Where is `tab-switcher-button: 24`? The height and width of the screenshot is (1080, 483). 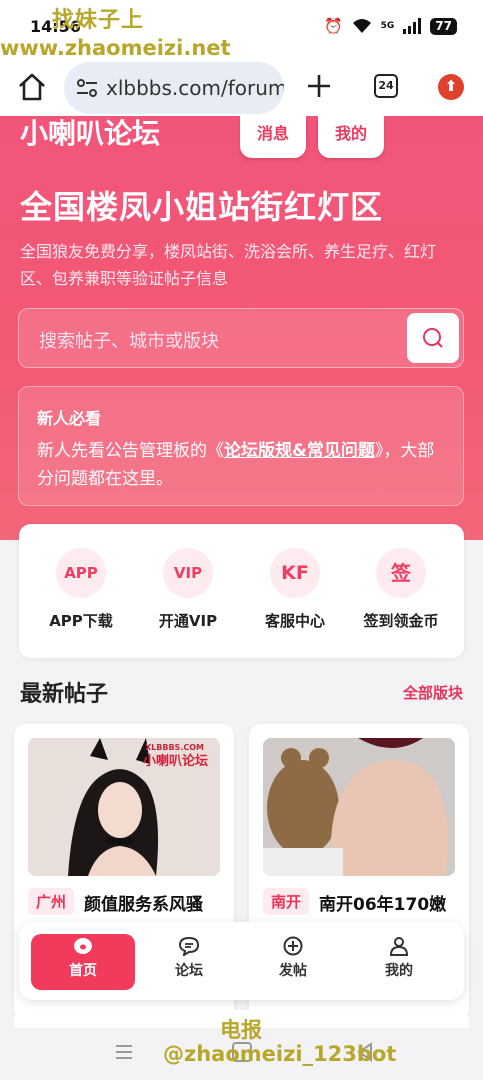
tab-switcher-button: 24 is located at coordinates (386, 86).